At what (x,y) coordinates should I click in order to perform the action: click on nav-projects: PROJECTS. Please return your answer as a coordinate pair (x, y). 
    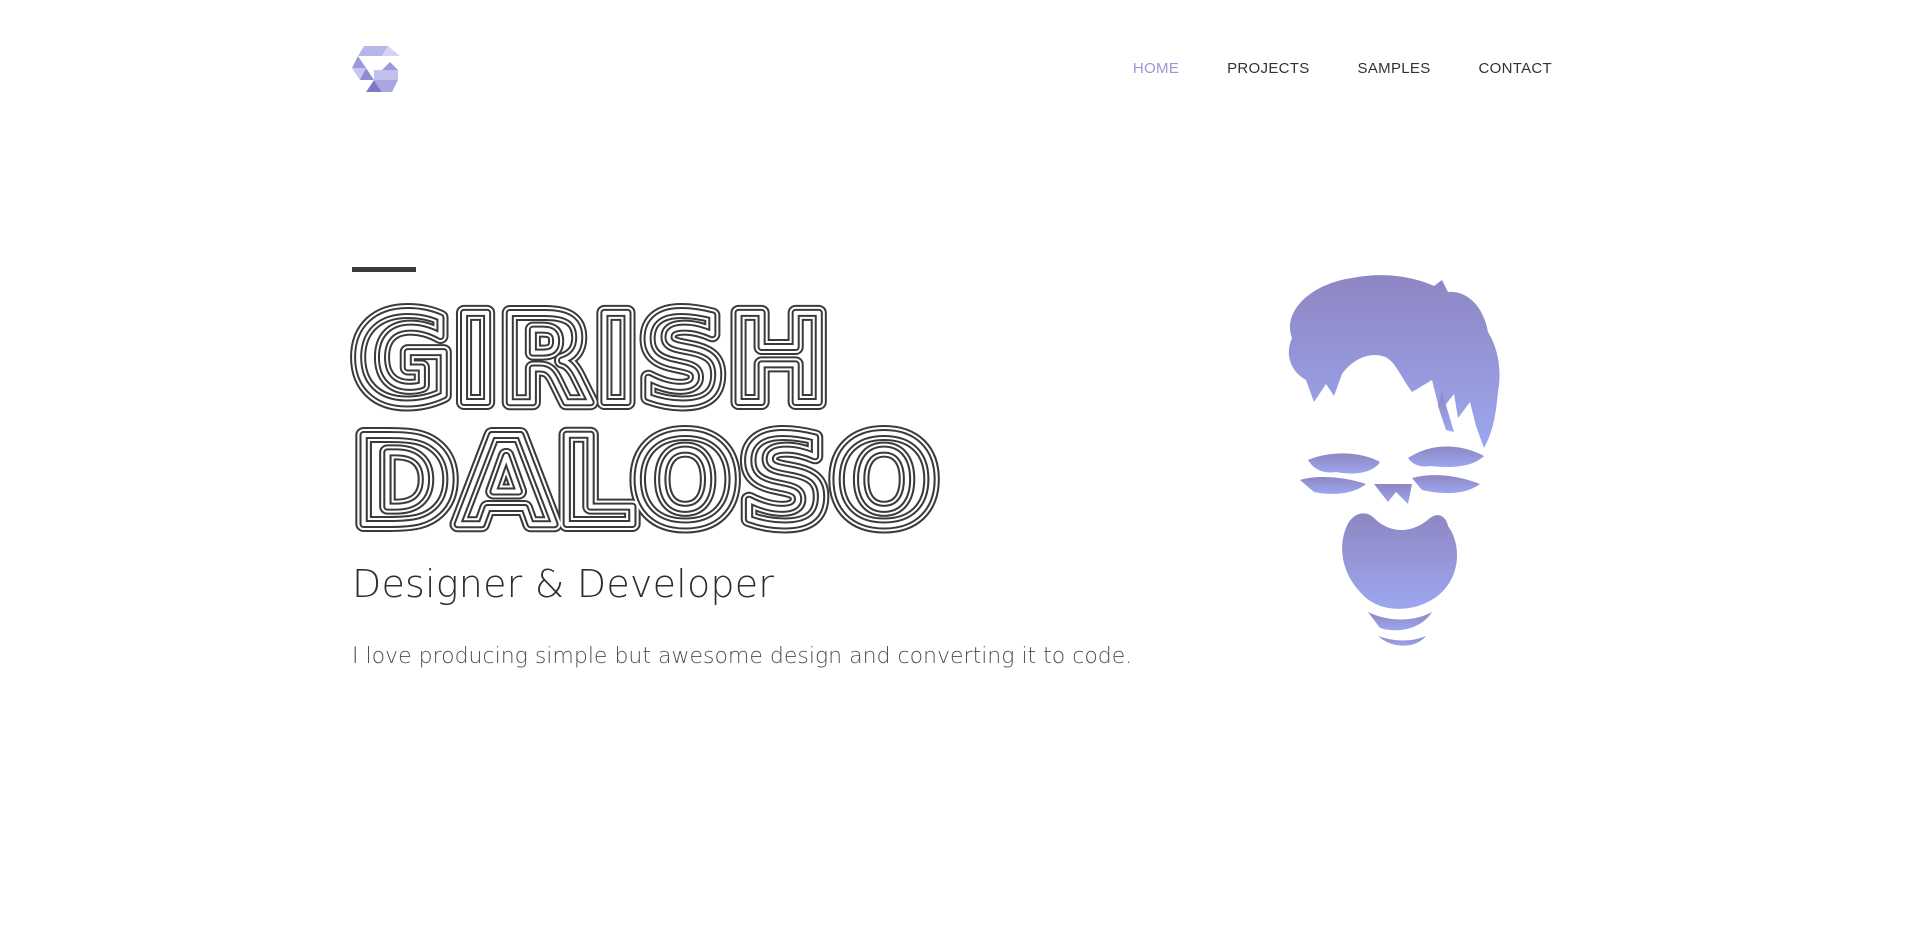
    Looking at the image, I should click on (1268, 68).